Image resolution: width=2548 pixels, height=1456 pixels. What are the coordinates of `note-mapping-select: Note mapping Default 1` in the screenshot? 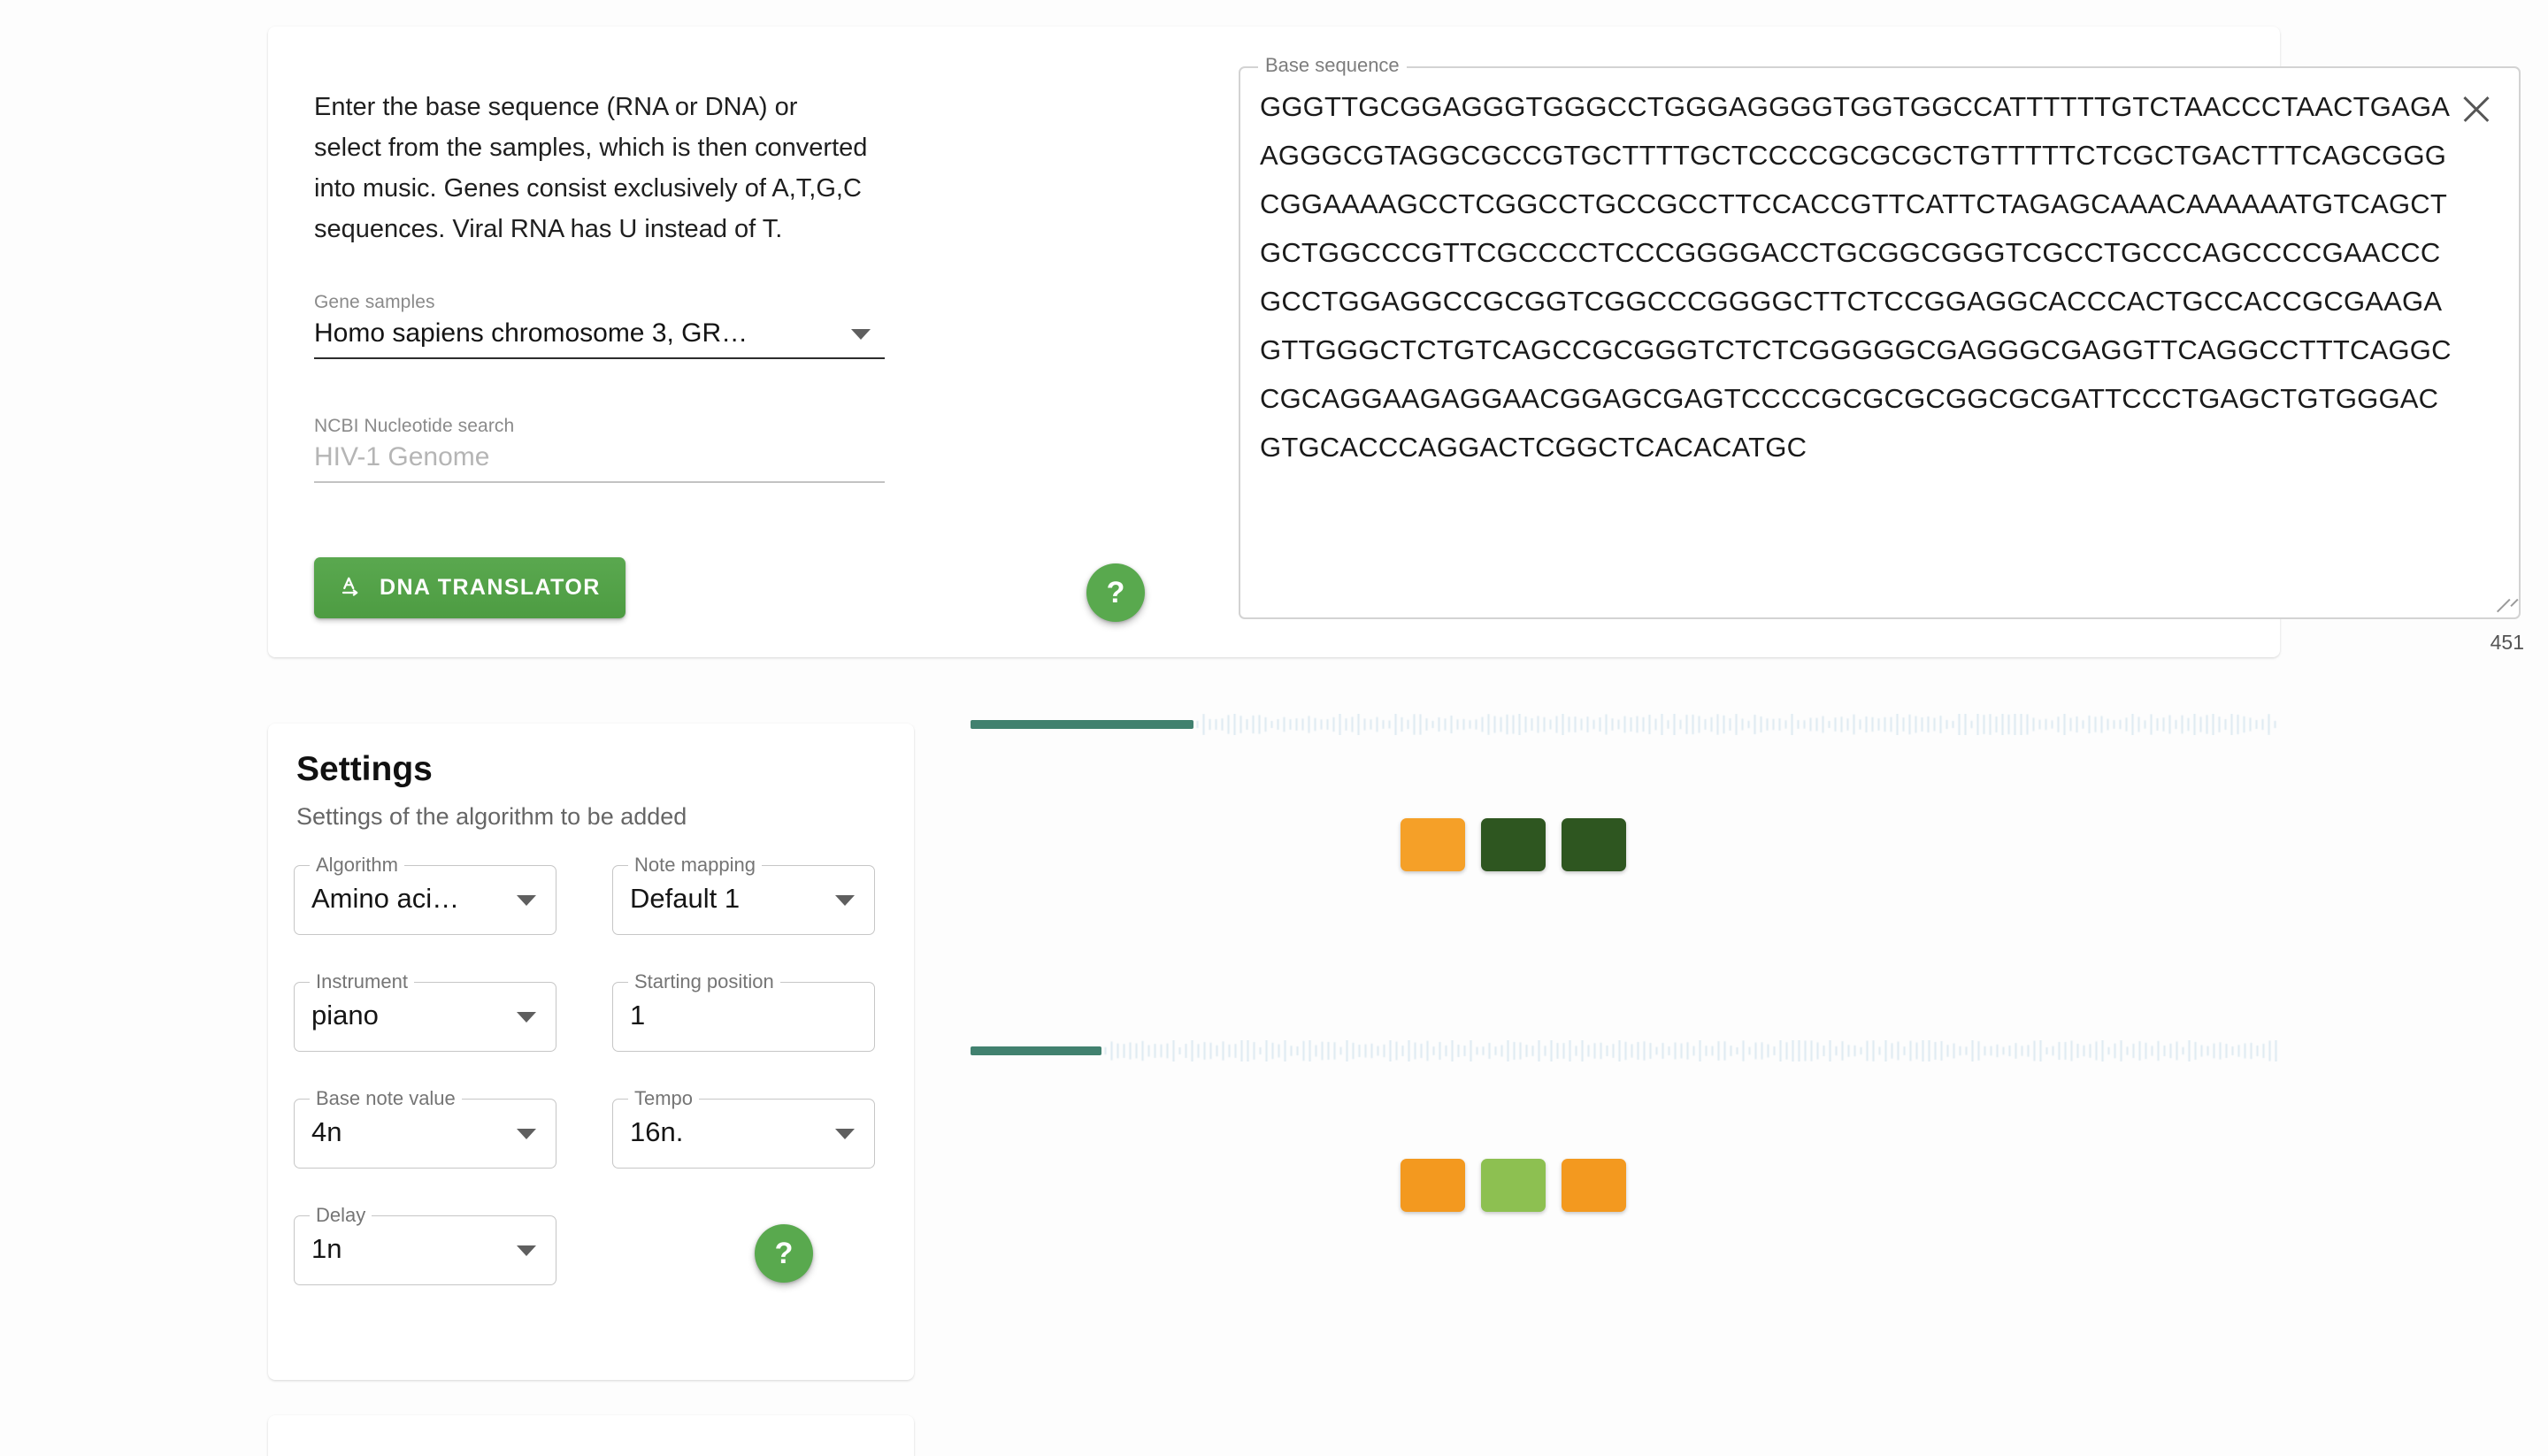 It's located at (743, 894).